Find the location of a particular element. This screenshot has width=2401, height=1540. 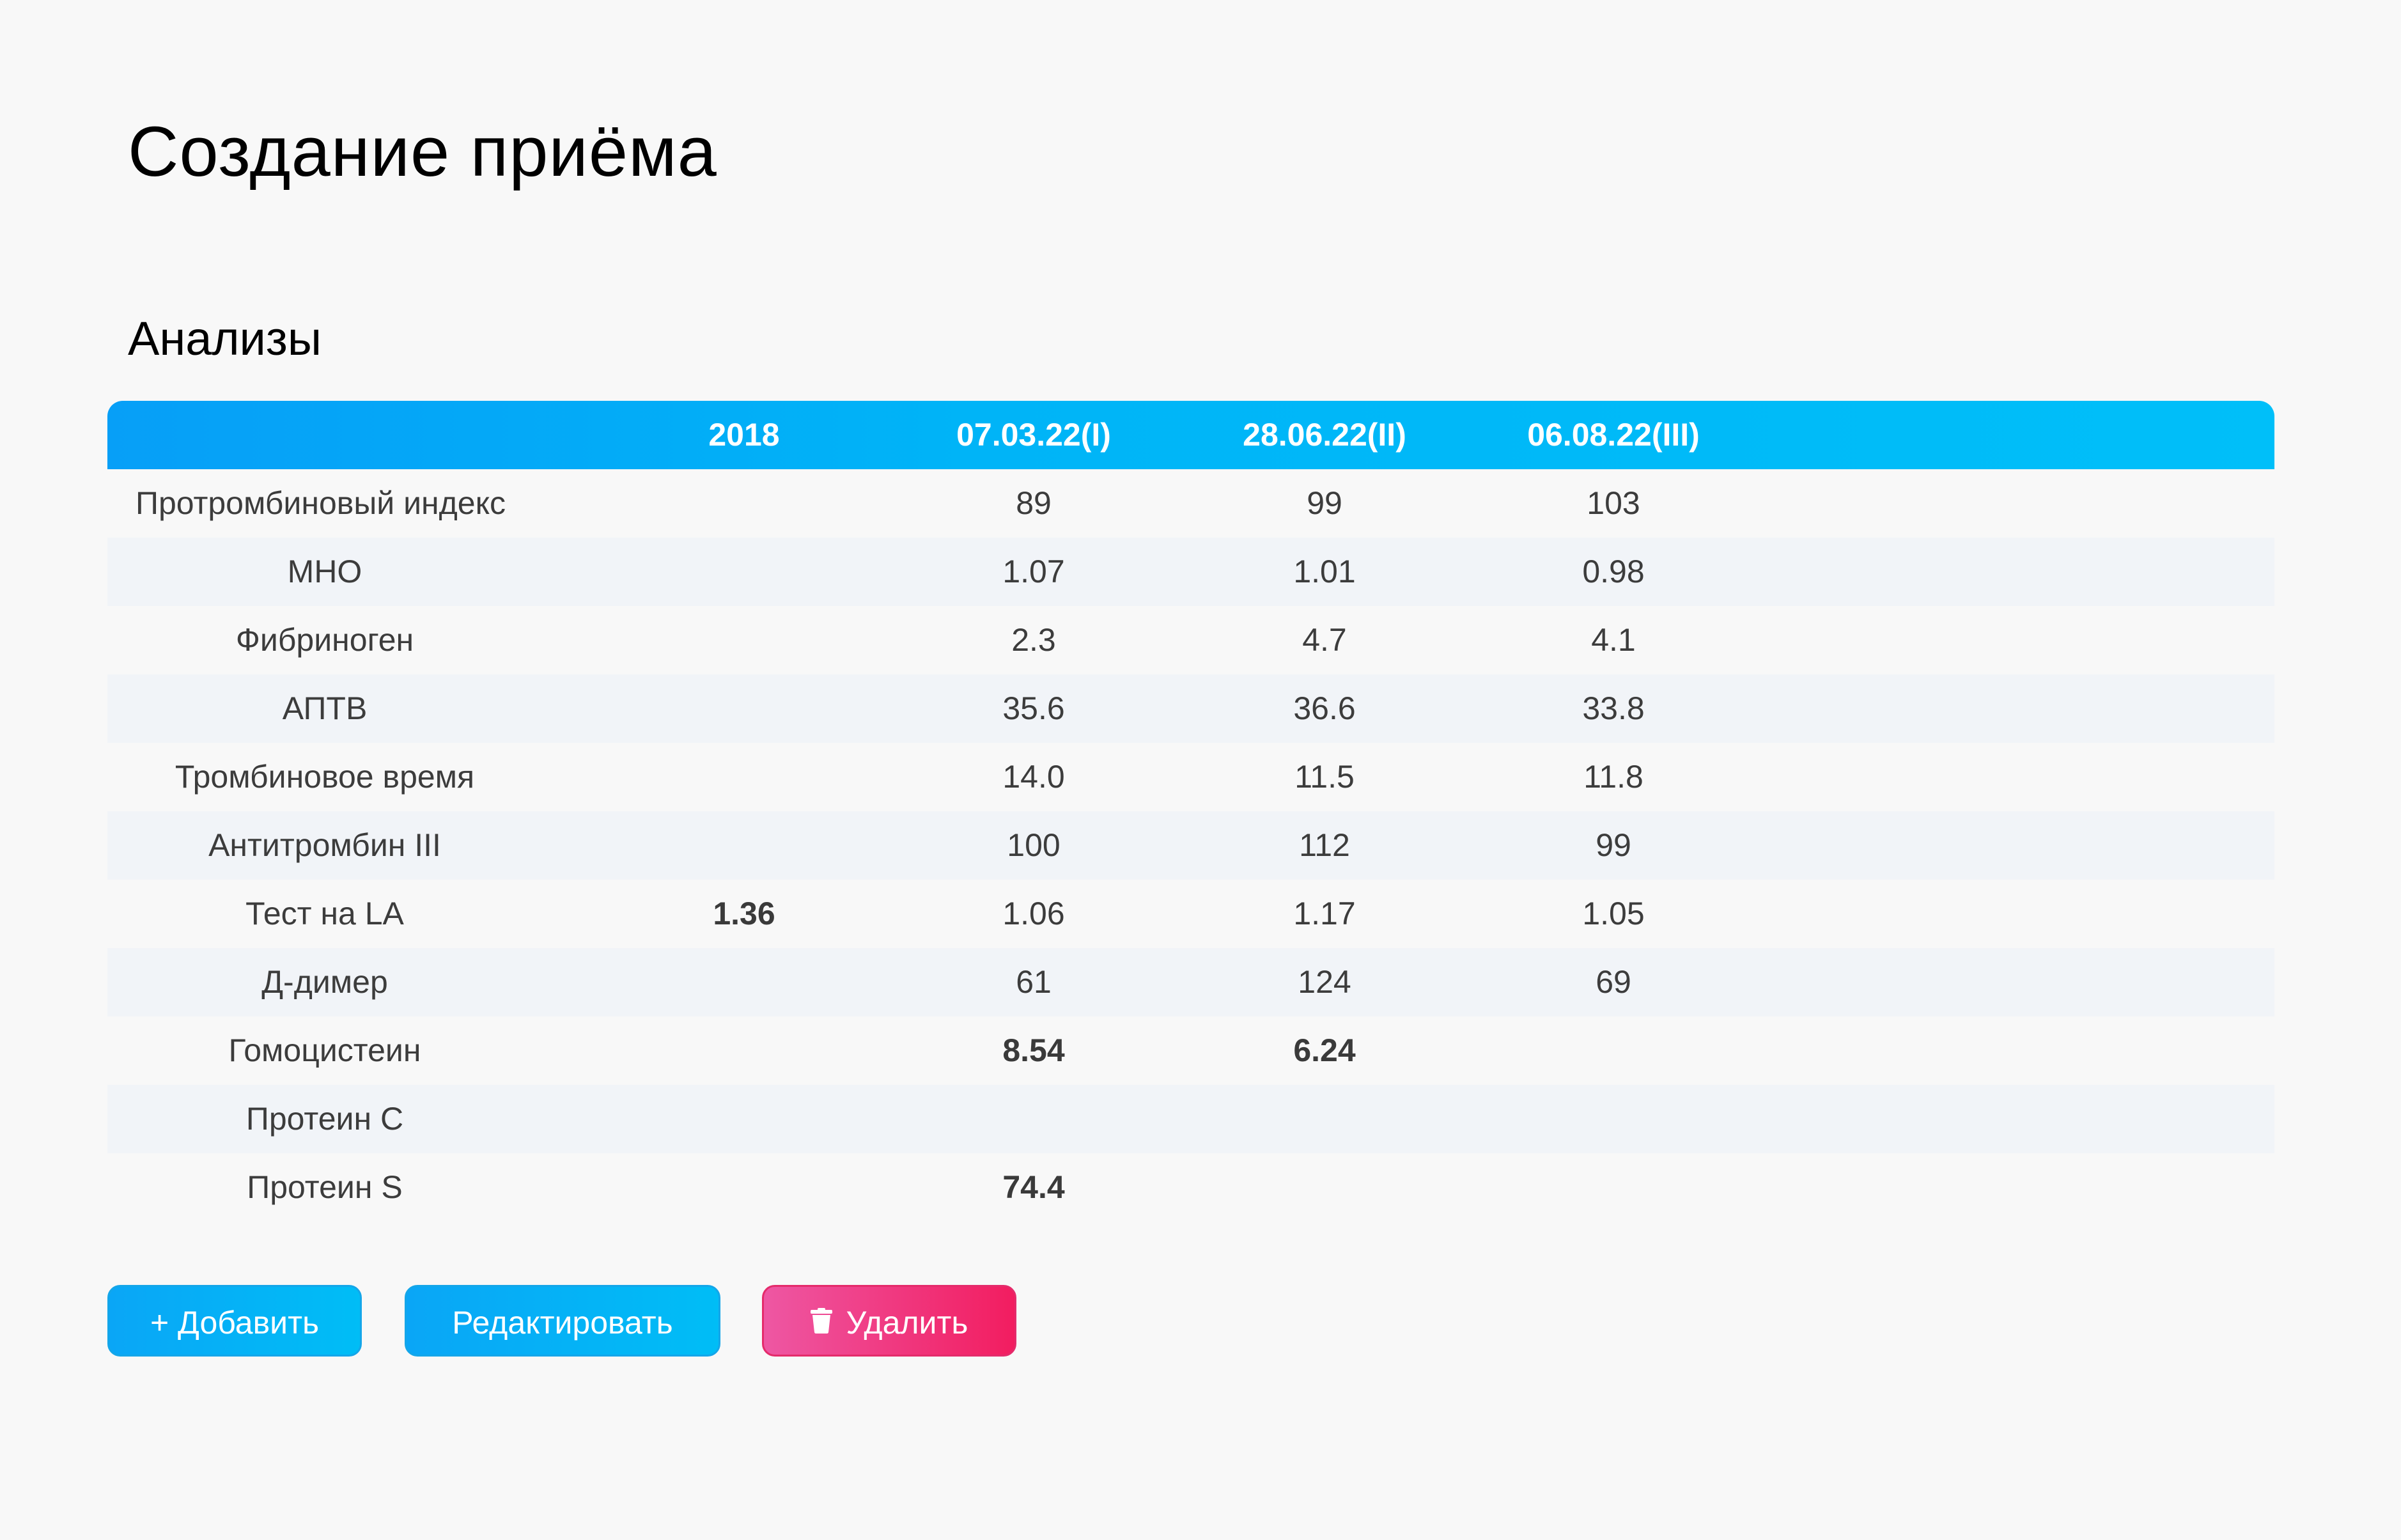

delete-button-label: Удалить is located at coordinates (907, 1323).